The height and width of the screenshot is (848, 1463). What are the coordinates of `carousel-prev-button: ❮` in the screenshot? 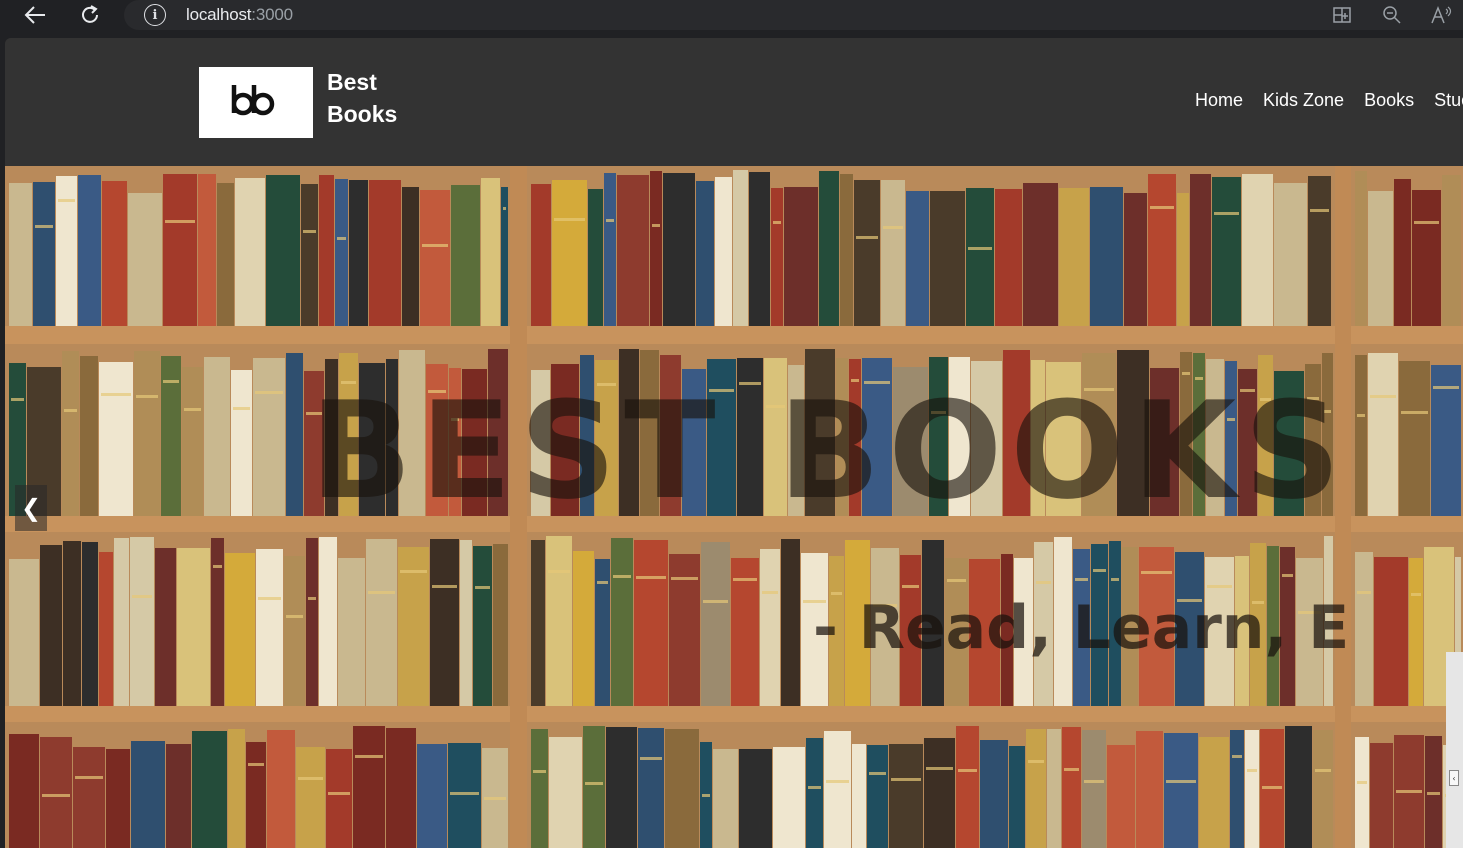 It's located at (31, 508).